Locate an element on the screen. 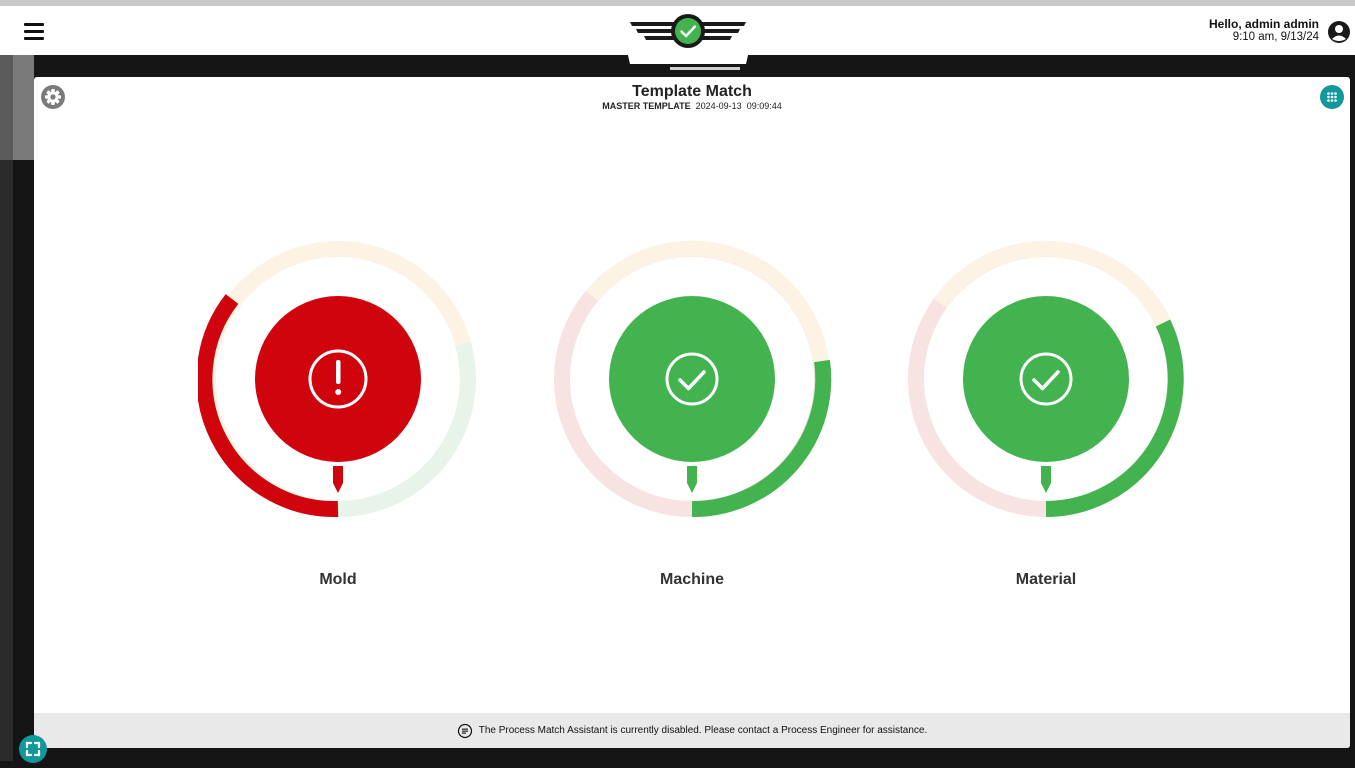  apps-grid-button is located at coordinates (1332, 97).